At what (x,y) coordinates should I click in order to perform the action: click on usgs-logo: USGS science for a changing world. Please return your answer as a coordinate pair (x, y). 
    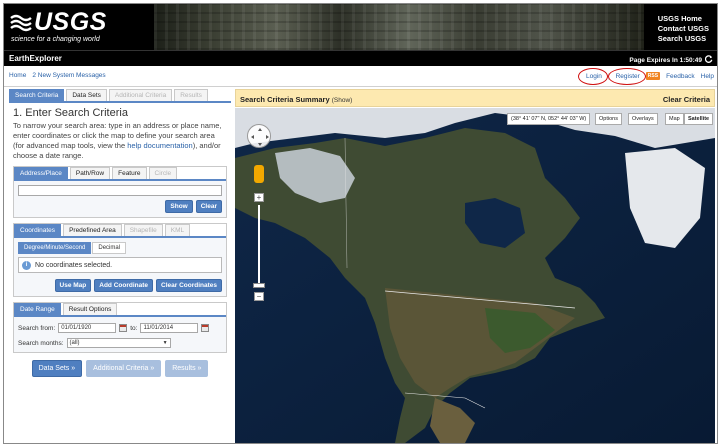
    Looking at the image, I should click on (58, 26).